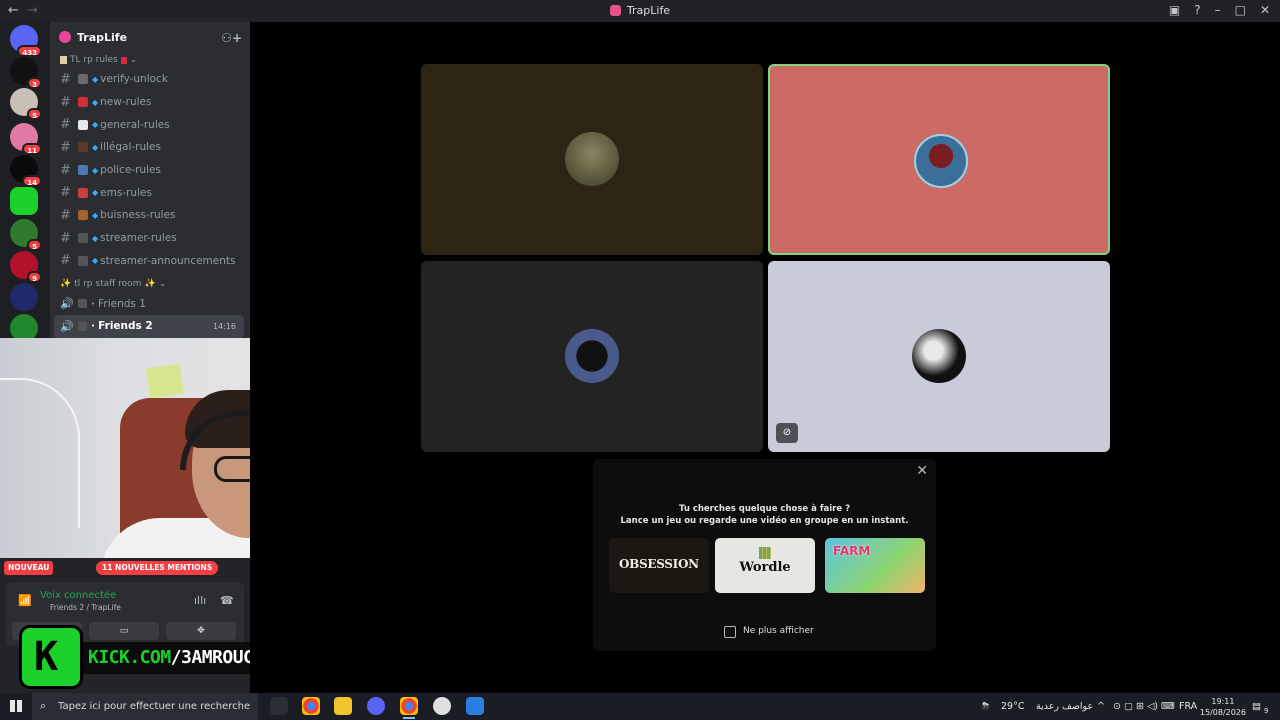 The width and height of the screenshot is (1280, 720). I want to click on channel-police-rules: # ◆ police-rules, so click(150, 170).